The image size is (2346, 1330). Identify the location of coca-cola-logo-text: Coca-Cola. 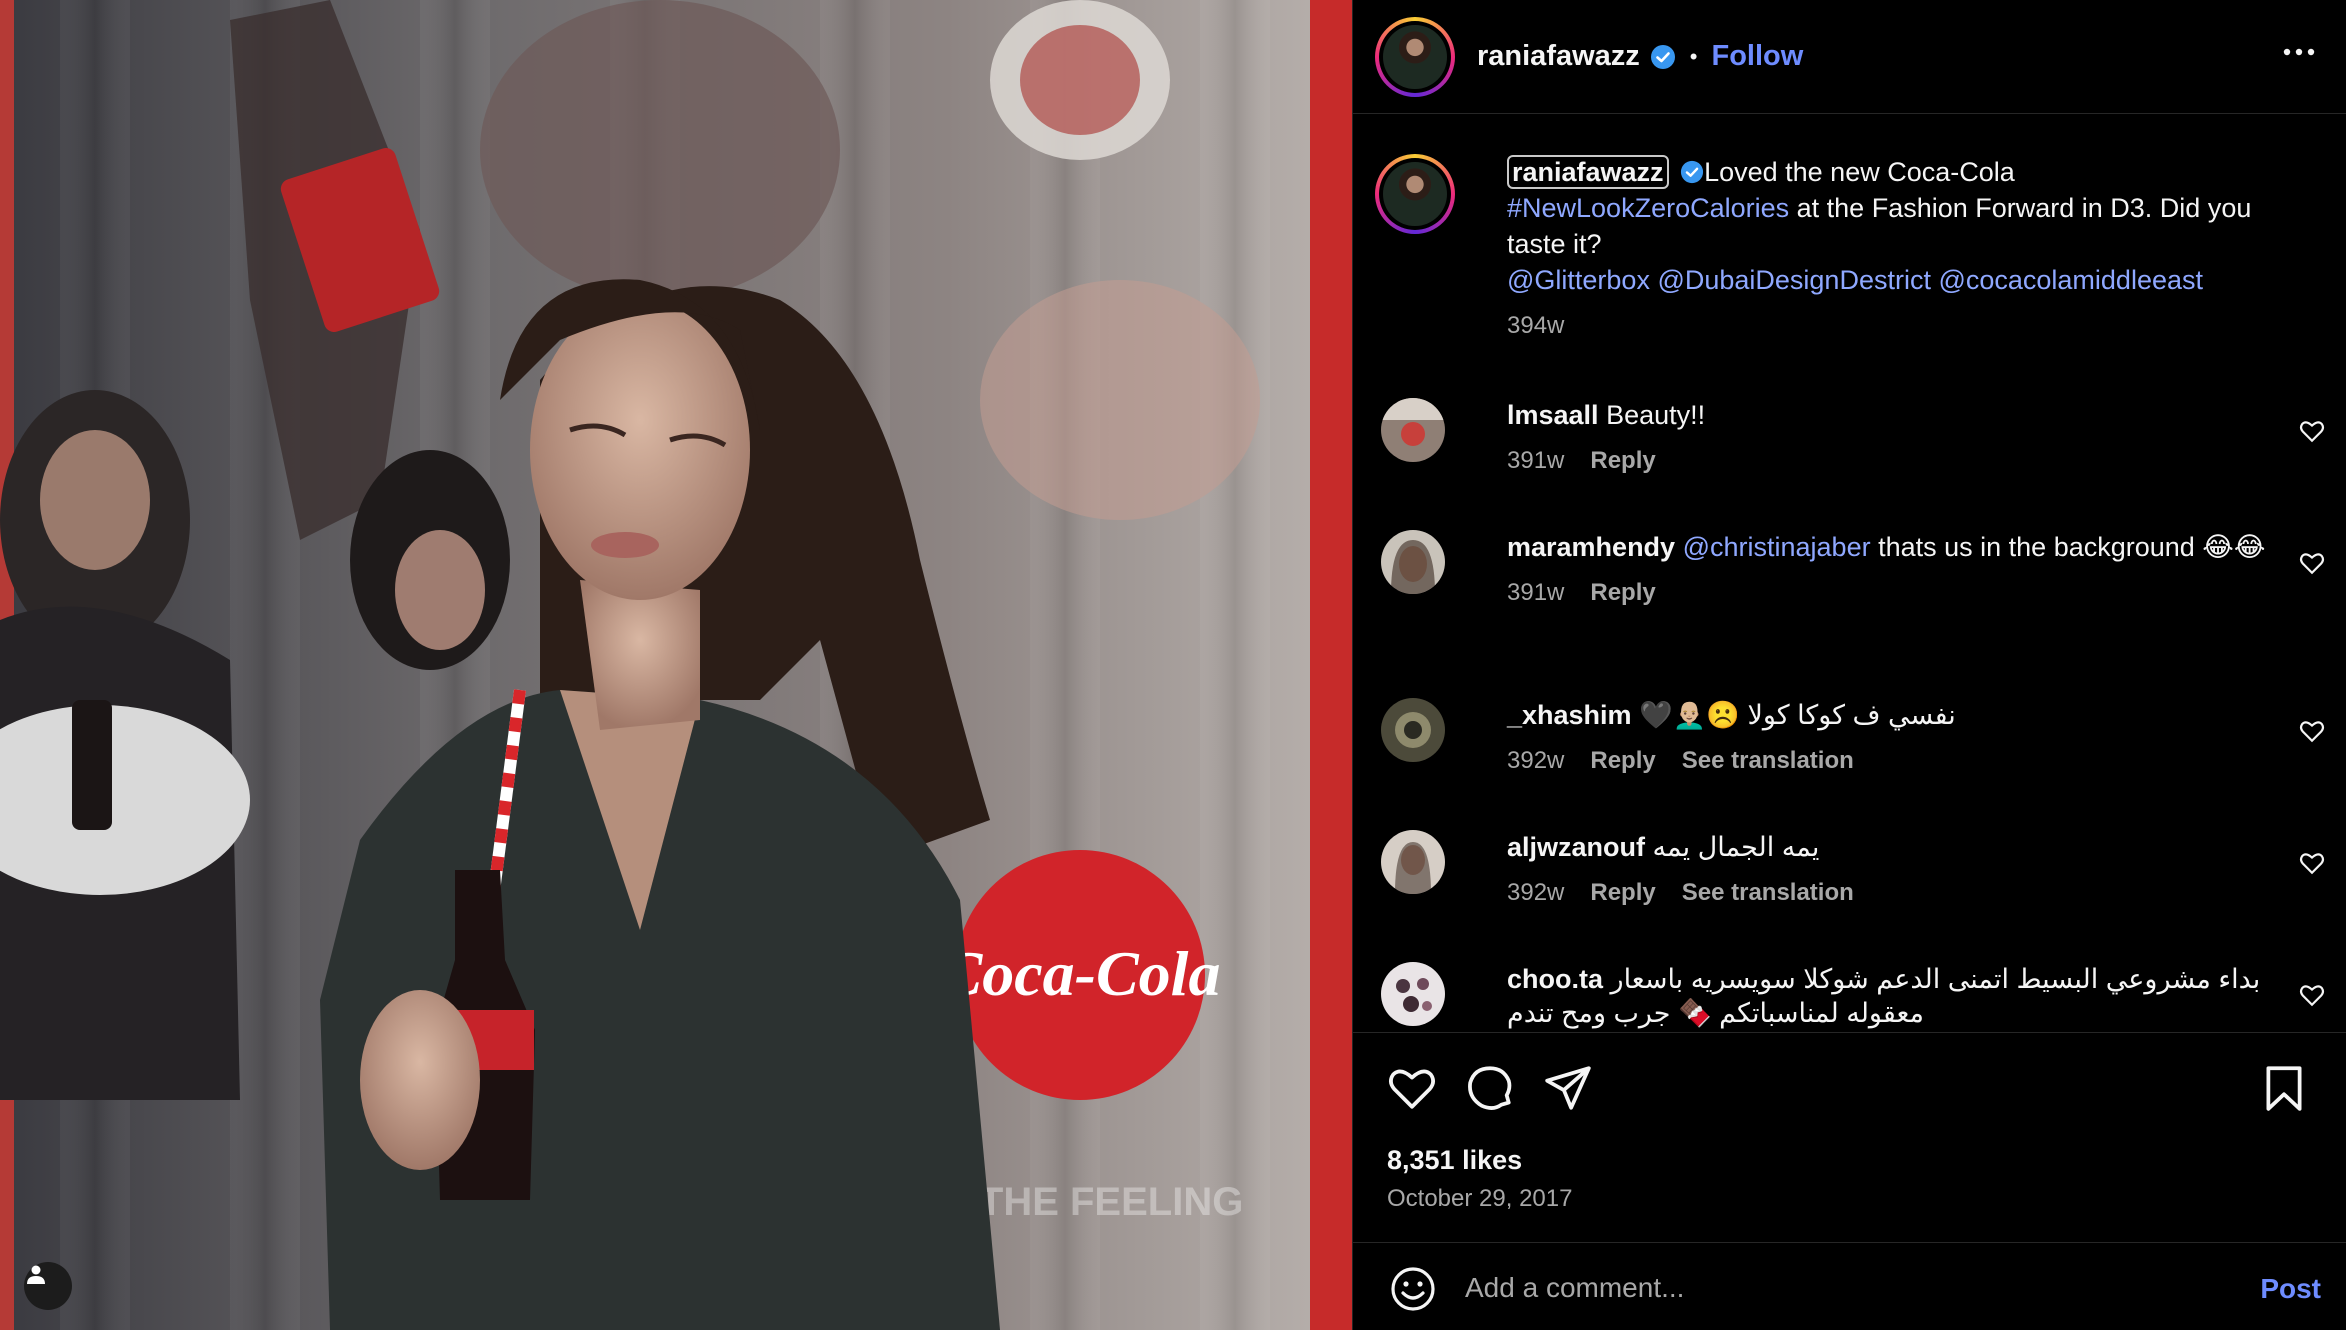
(1080, 973).